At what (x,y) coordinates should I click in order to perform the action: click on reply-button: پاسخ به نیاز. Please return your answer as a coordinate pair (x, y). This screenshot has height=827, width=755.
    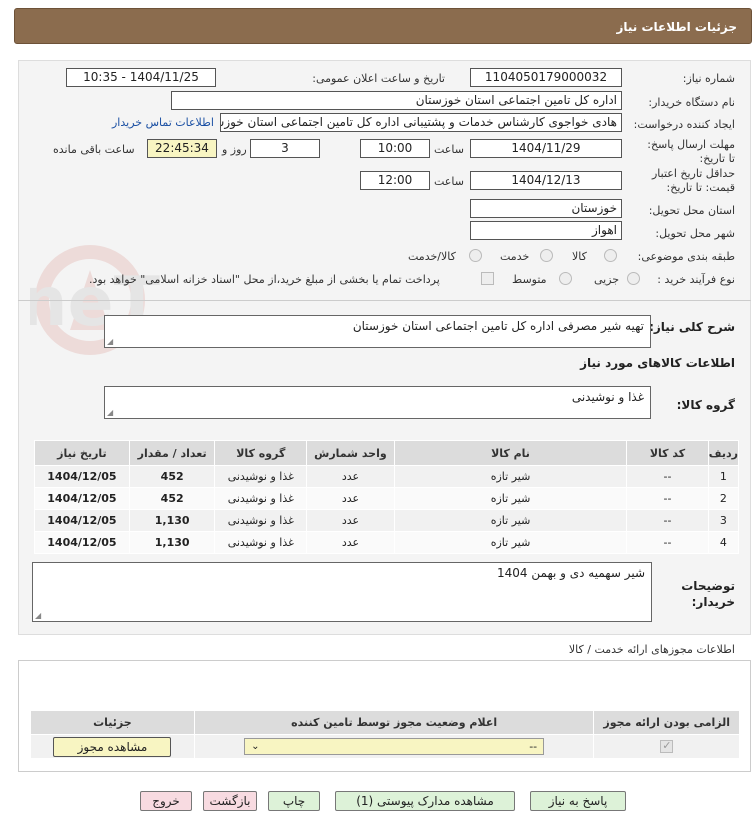
    Looking at the image, I should click on (578, 801).